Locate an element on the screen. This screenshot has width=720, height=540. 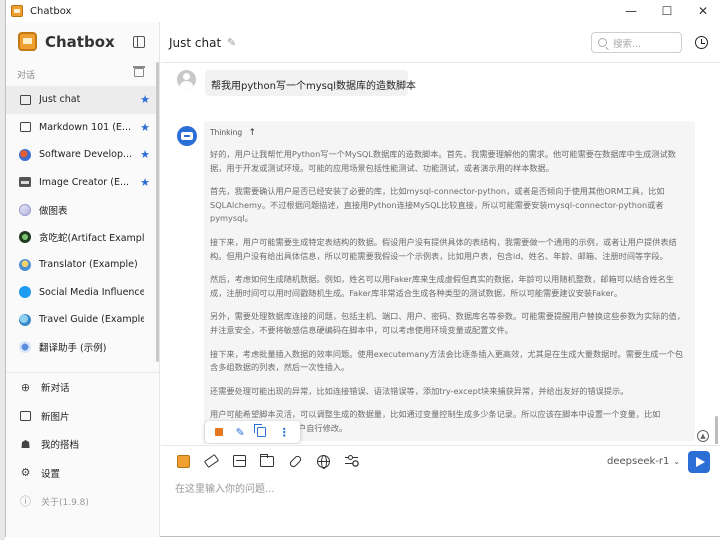
conversation-label: 翻译助手 (示例) is located at coordinates (73, 349).